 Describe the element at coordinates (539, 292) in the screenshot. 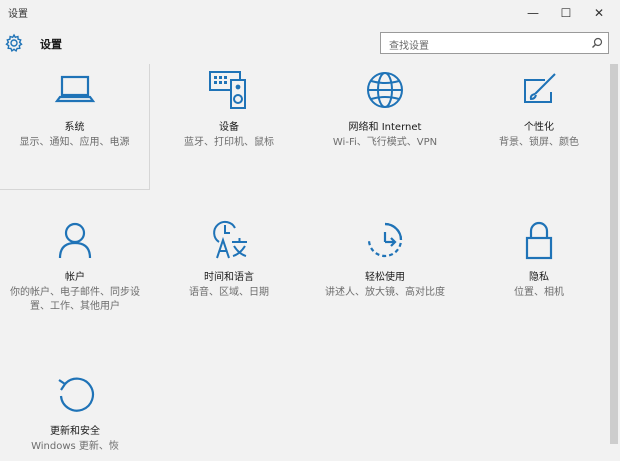

I see `tile-description: 位置、相机` at that location.